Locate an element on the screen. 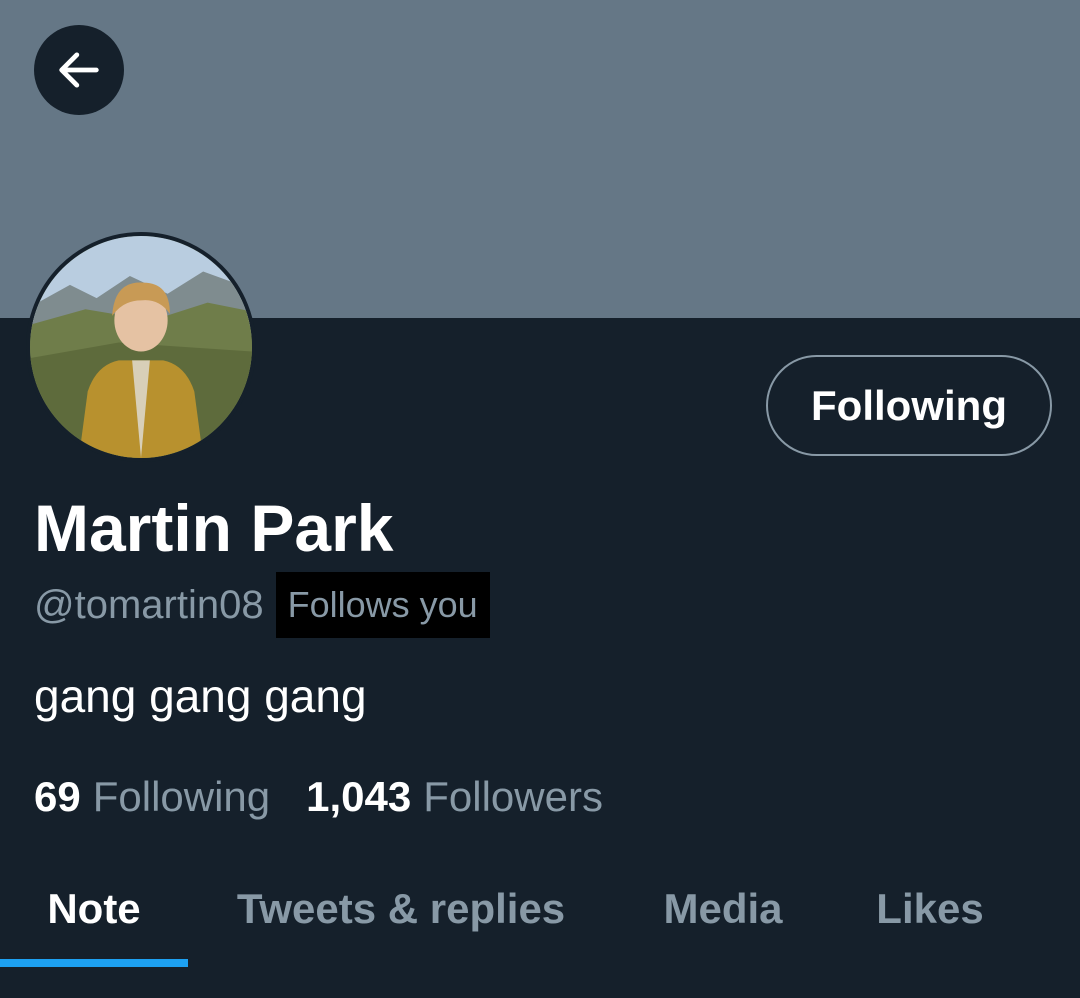 This screenshot has width=1080, height=998. followers-stat: 1,043 Followers is located at coordinates (454, 797).